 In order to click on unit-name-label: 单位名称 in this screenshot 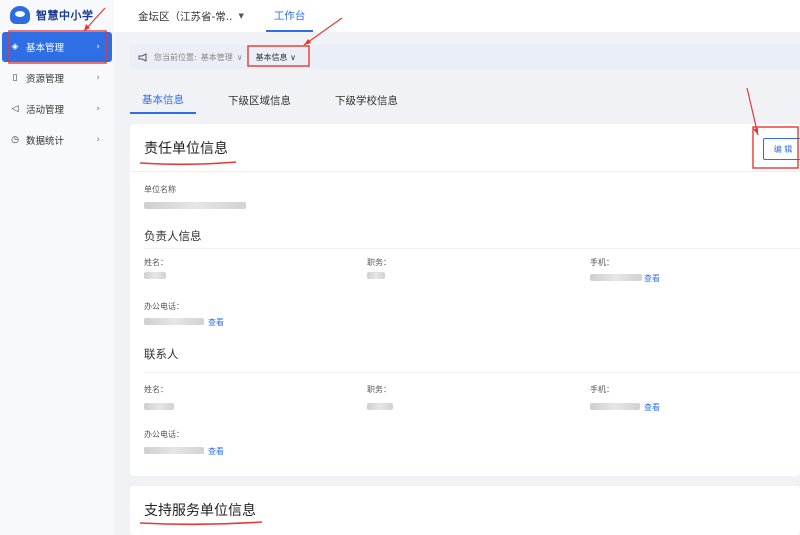, I will do `click(160, 189)`.